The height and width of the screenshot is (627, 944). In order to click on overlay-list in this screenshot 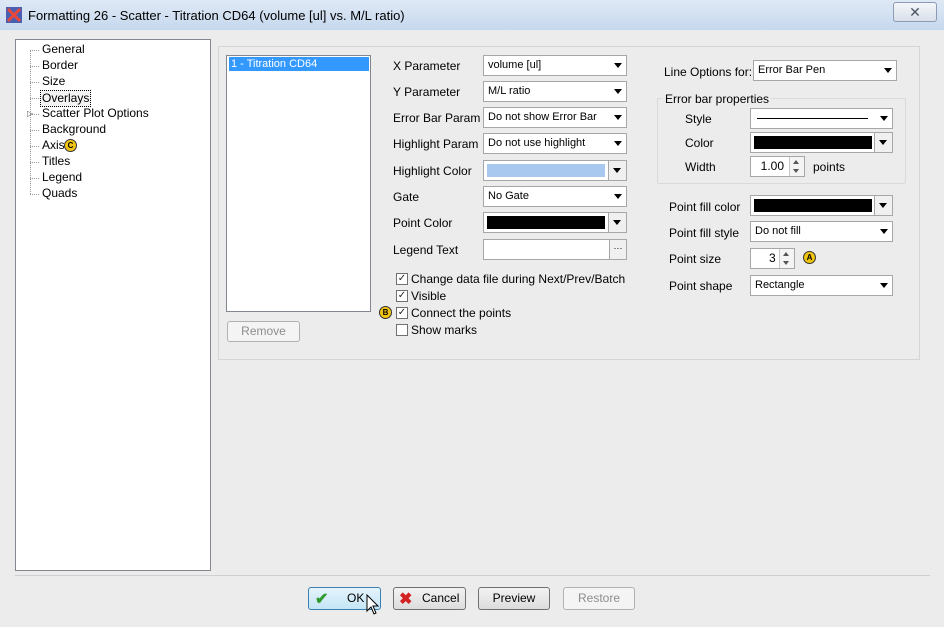, I will do `click(298, 183)`.